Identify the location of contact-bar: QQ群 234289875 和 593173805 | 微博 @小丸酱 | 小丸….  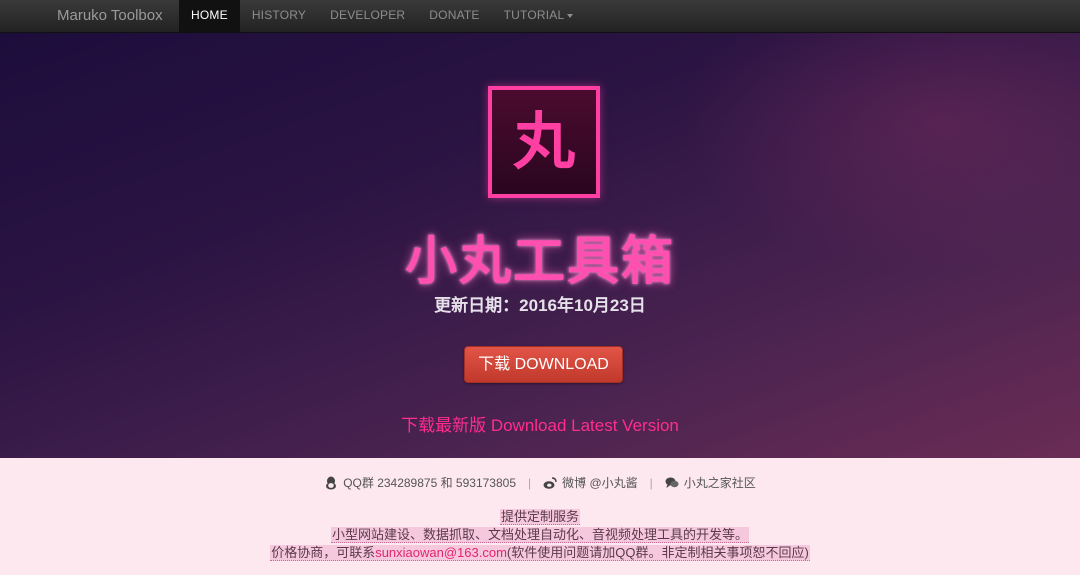
(540, 482).